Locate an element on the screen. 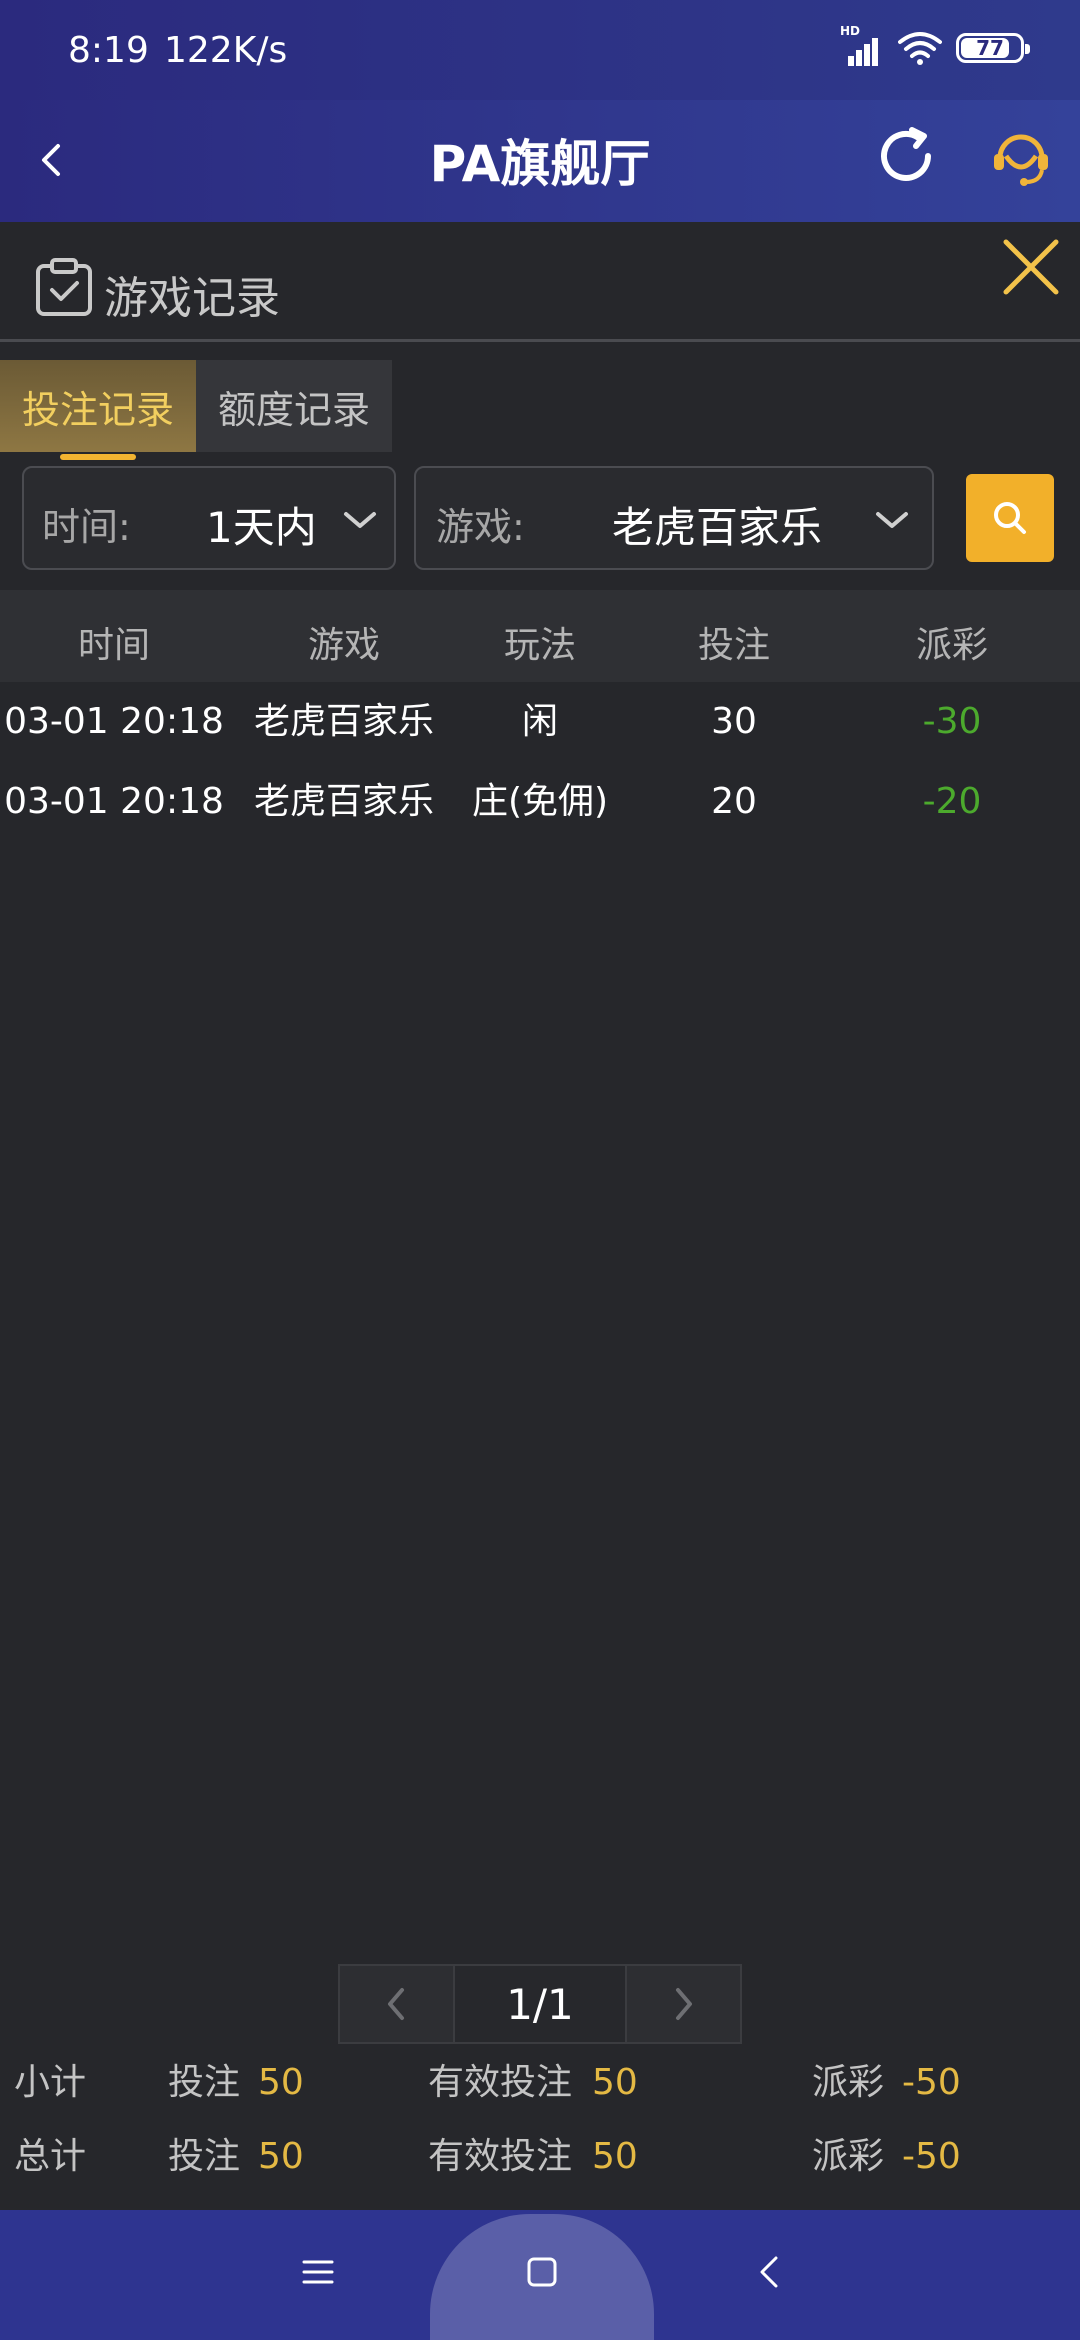 The image size is (1080, 2340). home-square-icon is located at coordinates (542, 2272).